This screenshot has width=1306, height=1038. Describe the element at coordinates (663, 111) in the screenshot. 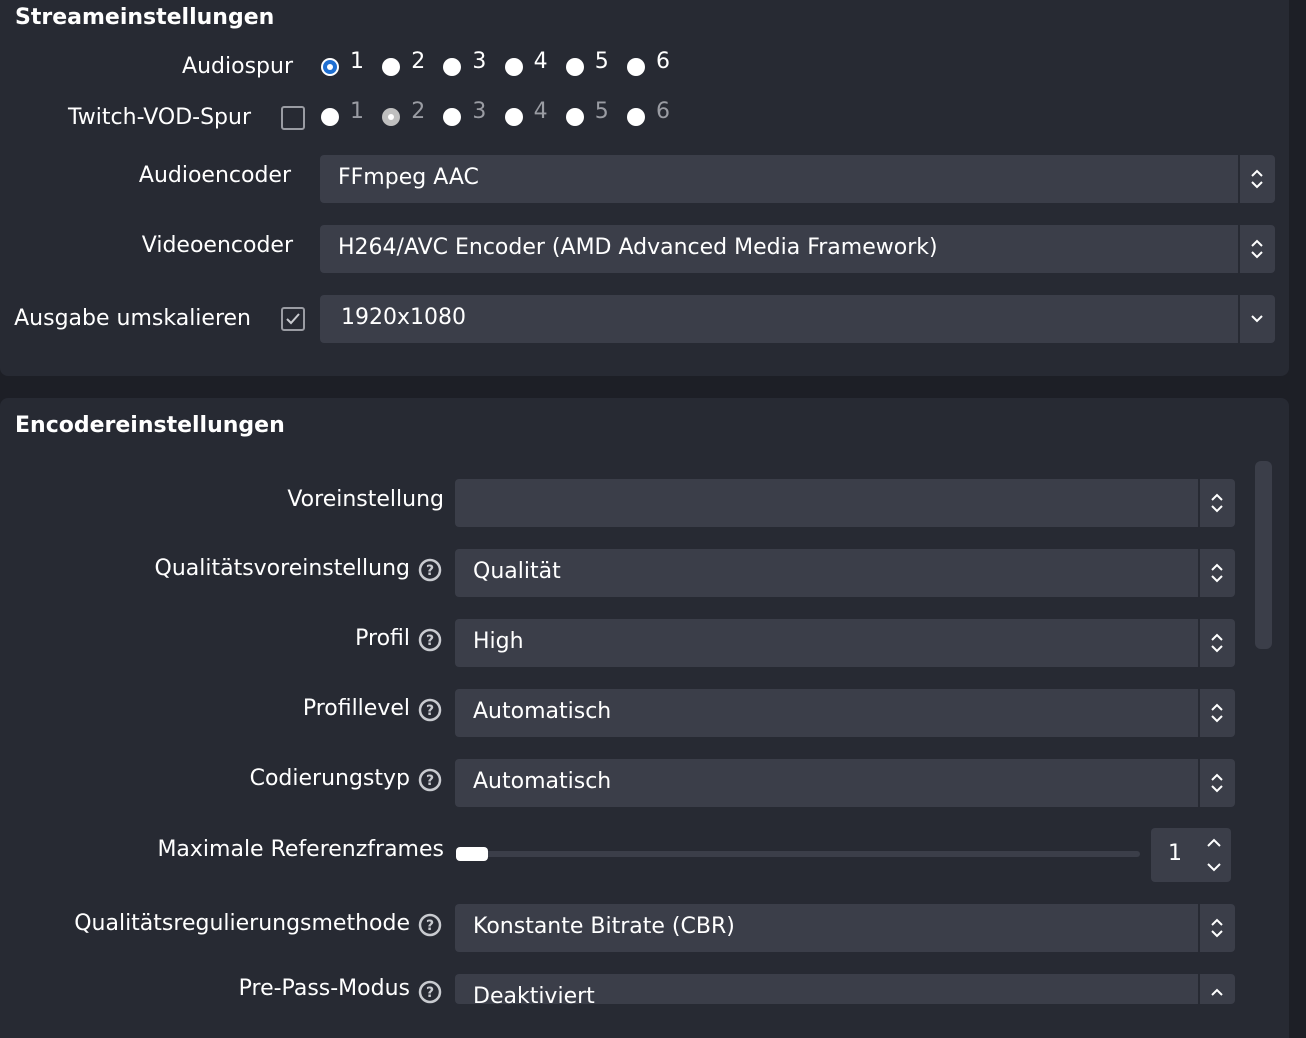

I see `twitch-vod-track-radio-label: 6` at that location.